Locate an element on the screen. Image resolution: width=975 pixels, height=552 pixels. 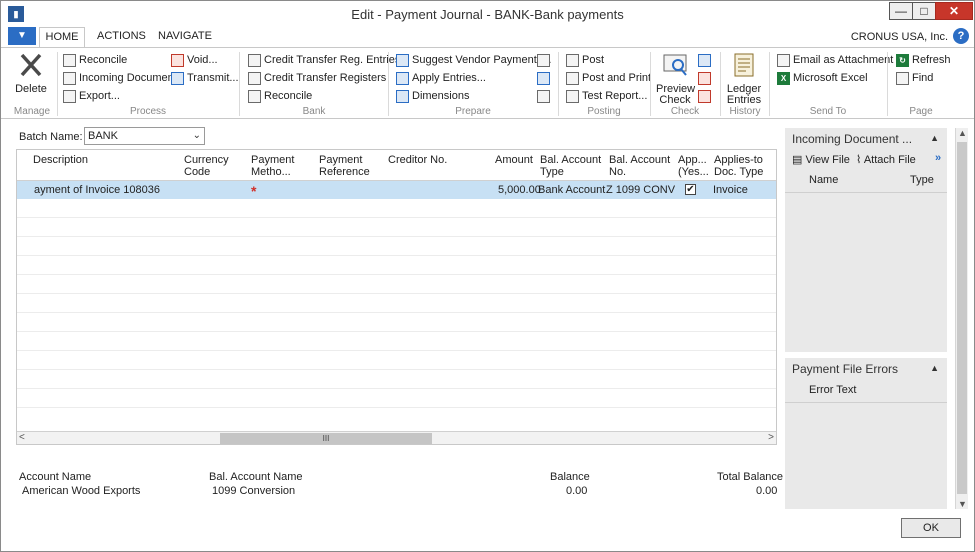
post-icon is located at coordinates (572, 60).